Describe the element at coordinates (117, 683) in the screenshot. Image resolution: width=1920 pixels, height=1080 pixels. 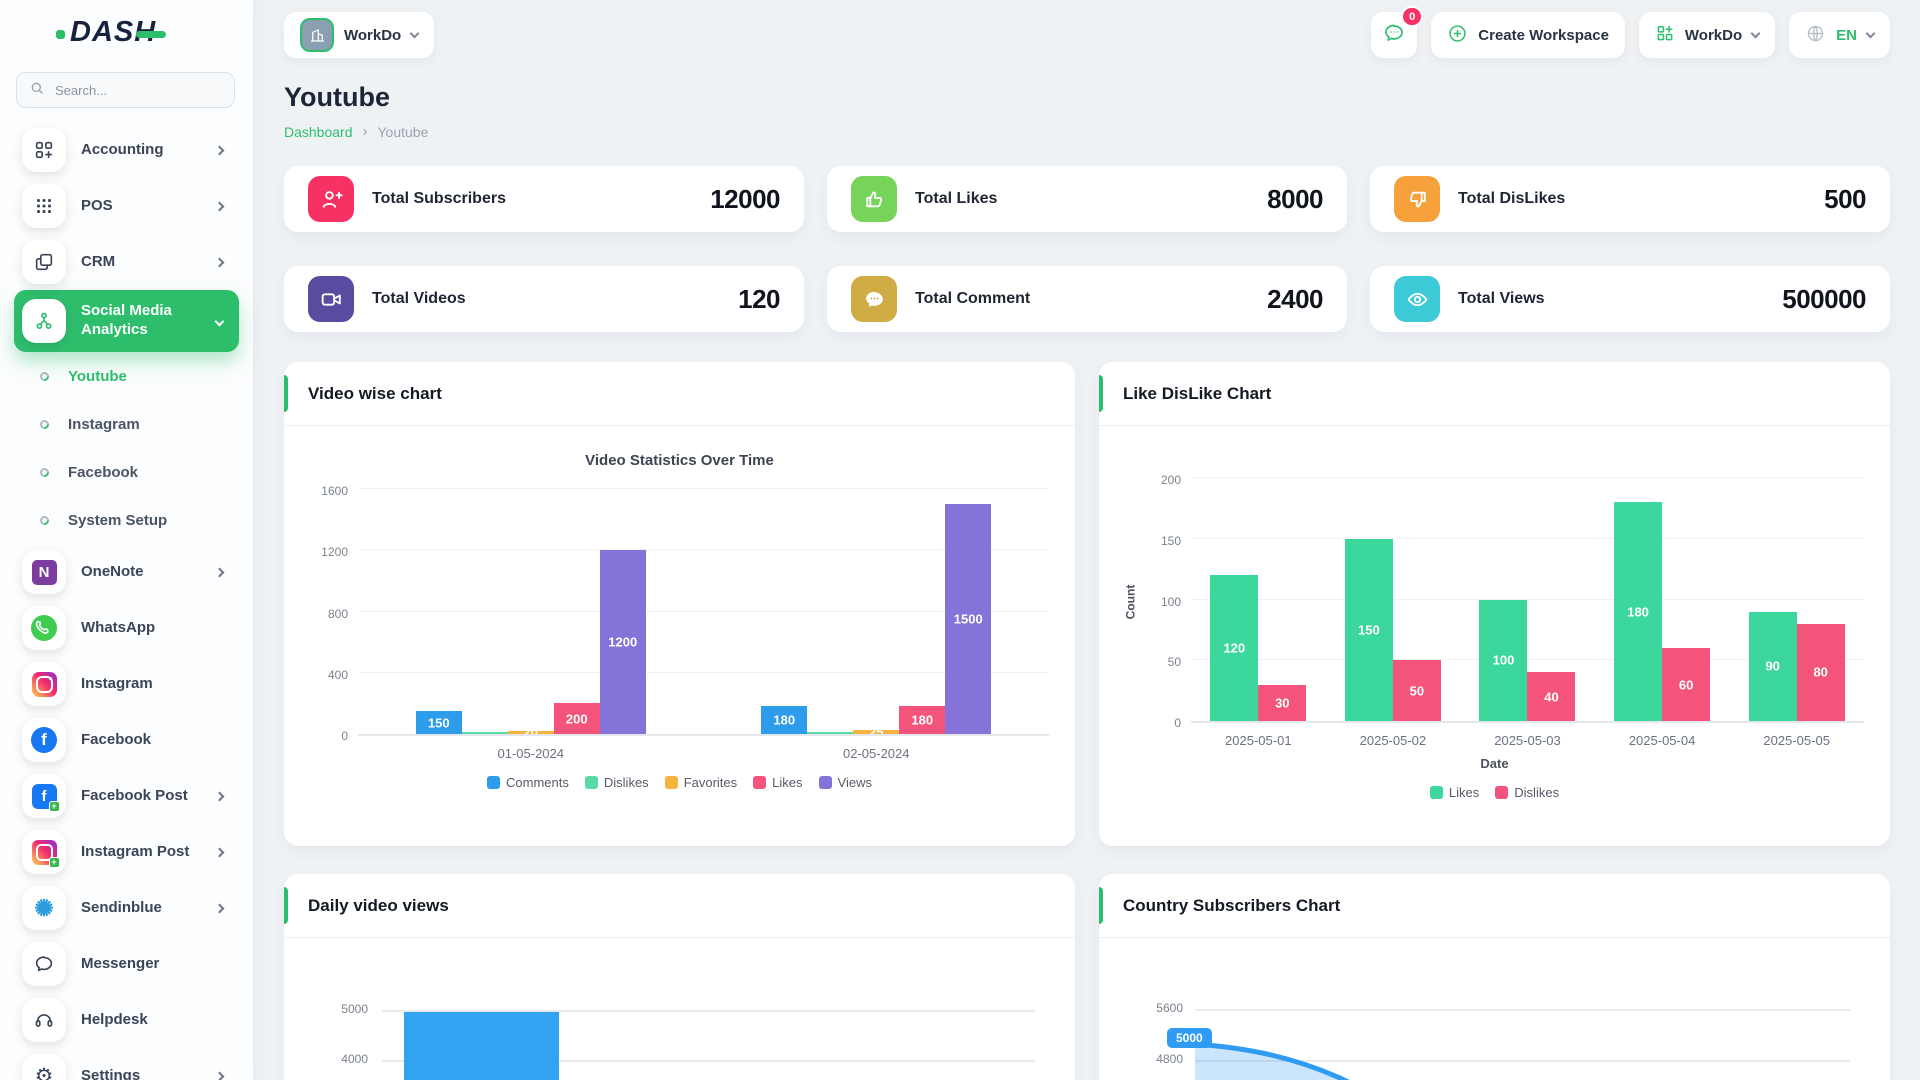
I see `sidebar-item-label: Instagram` at that location.